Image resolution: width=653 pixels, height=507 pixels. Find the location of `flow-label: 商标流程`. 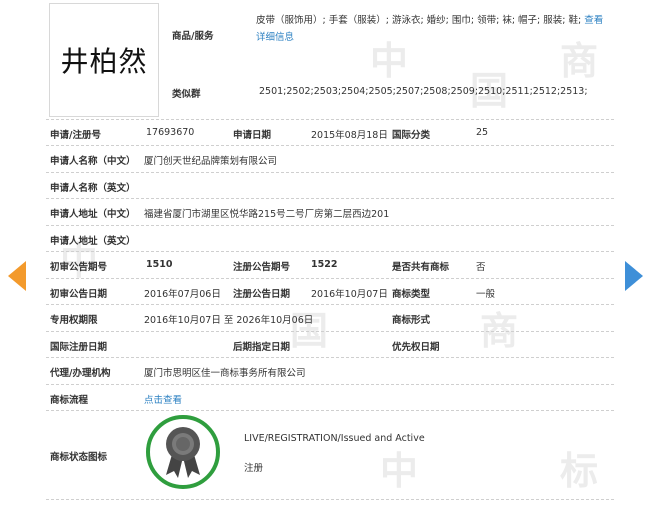

flow-label: 商标流程 is located at coordinates (69, 400).